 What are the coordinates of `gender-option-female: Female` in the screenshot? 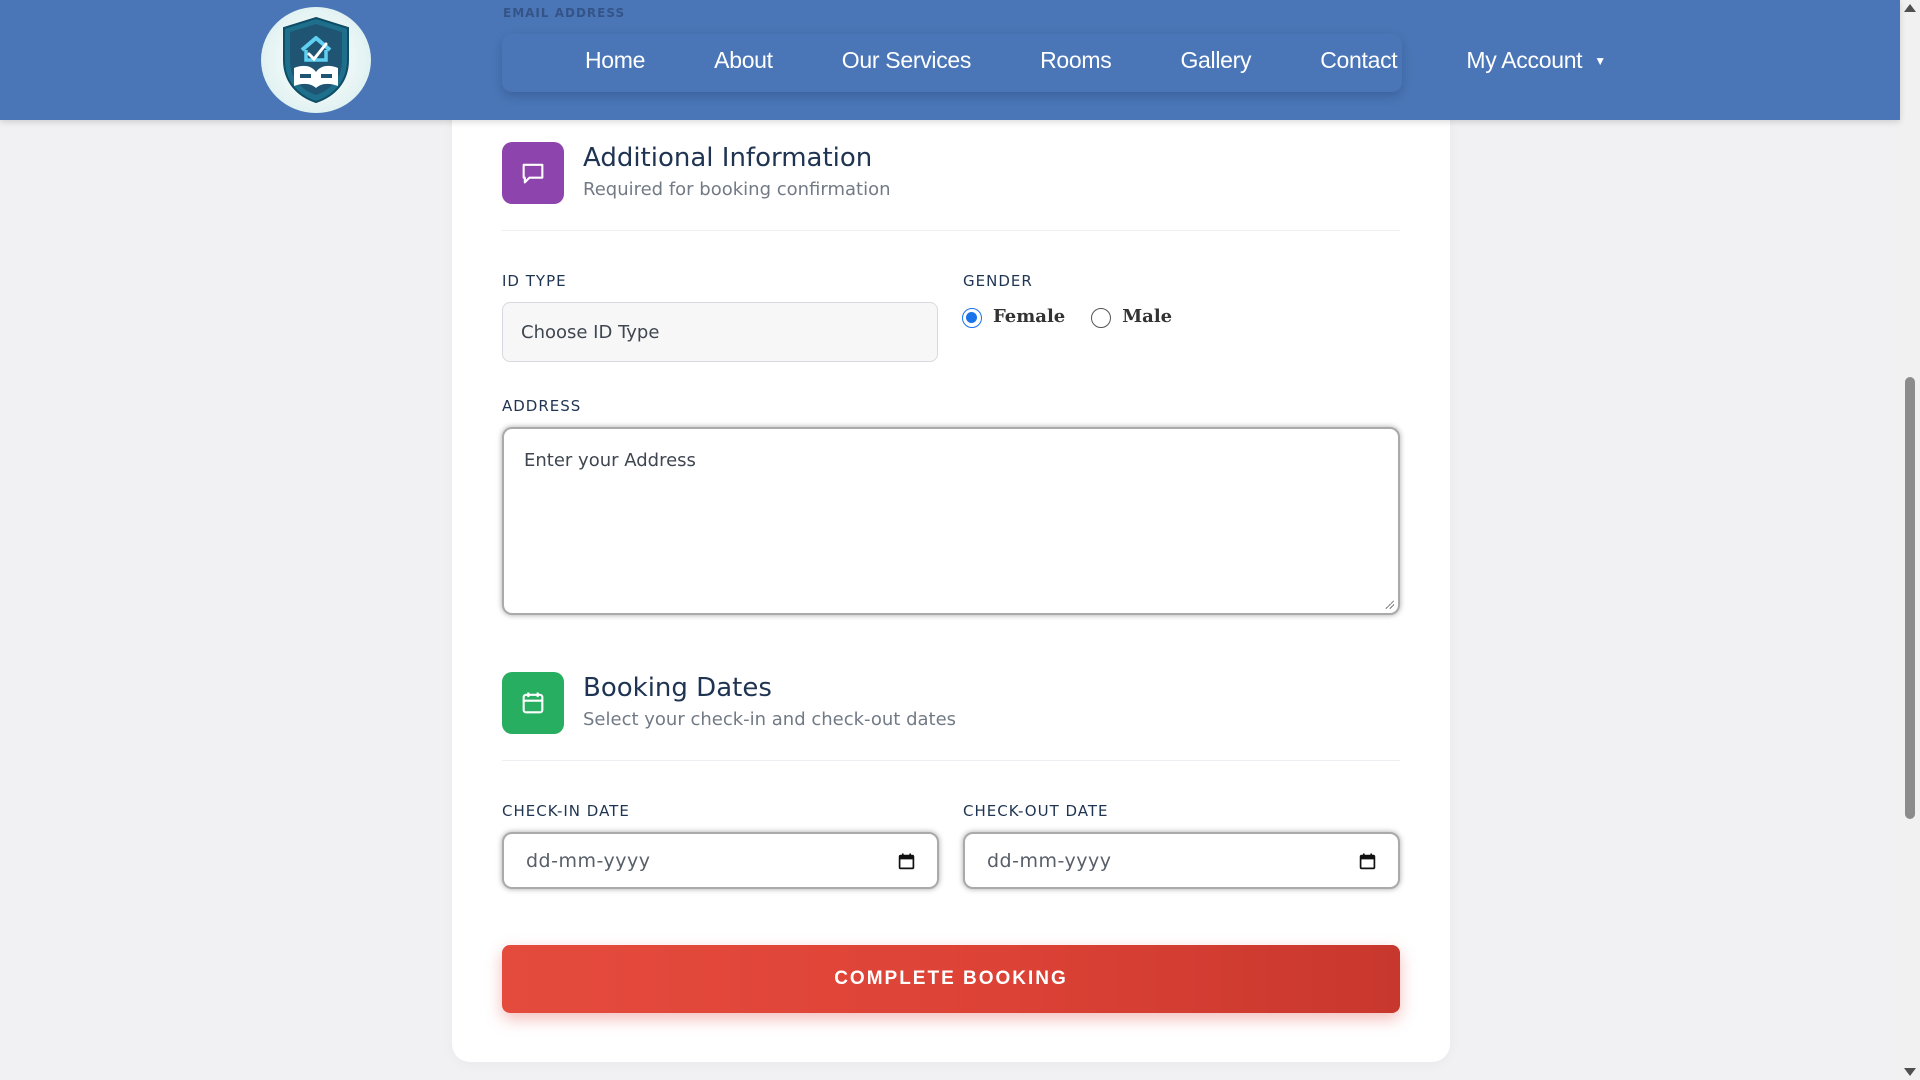 It's located at (1013, 316).